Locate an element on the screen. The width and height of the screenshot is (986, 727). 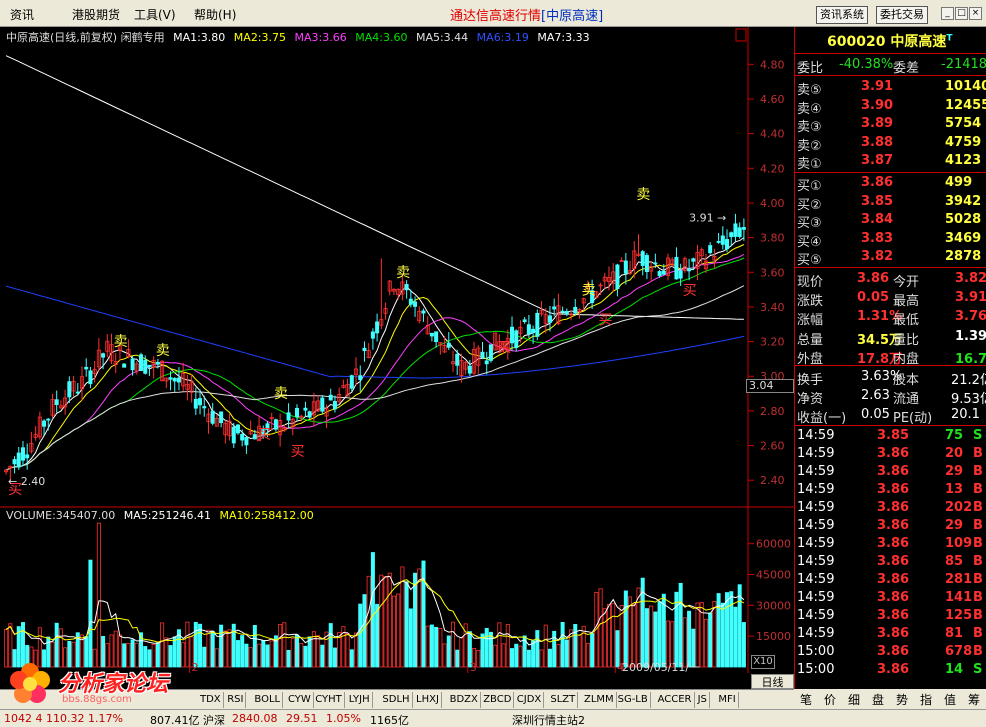
sell-level-volume: 10140 is located at coordinates (965, 86).